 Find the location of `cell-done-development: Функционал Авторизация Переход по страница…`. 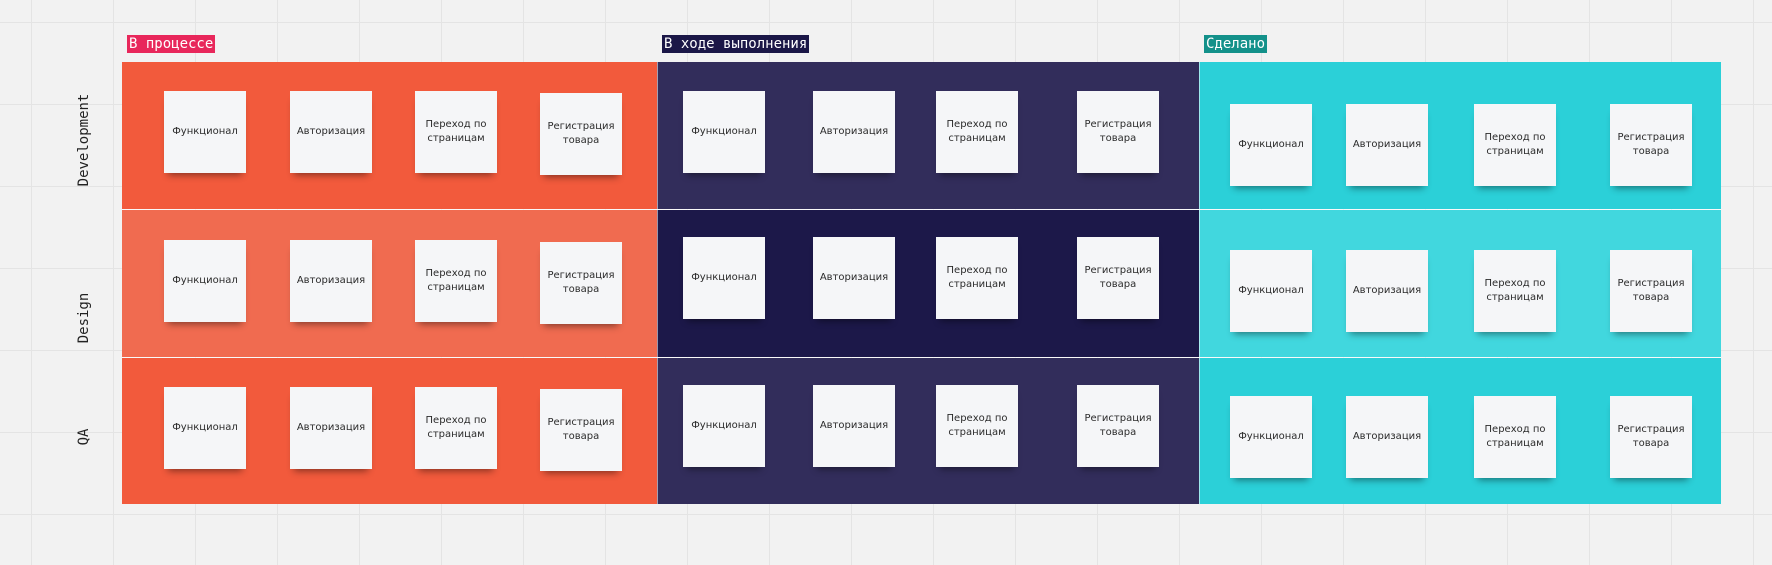

cell-done-development: Функционал Авторизация Переход по страница… is located at coordinates (1460, 135).